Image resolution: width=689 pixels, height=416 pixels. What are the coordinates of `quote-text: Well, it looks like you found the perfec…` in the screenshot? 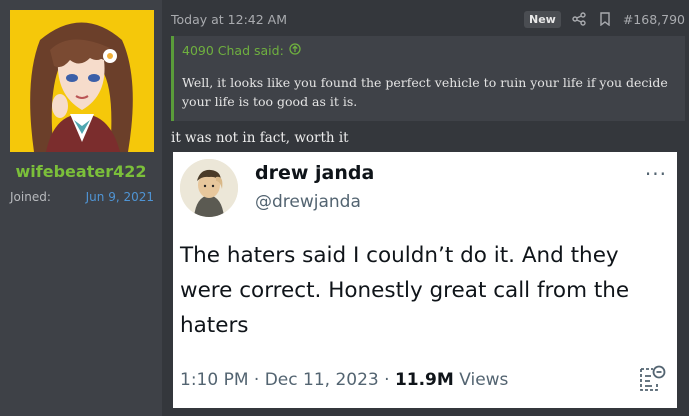 It's located at (425, 92).